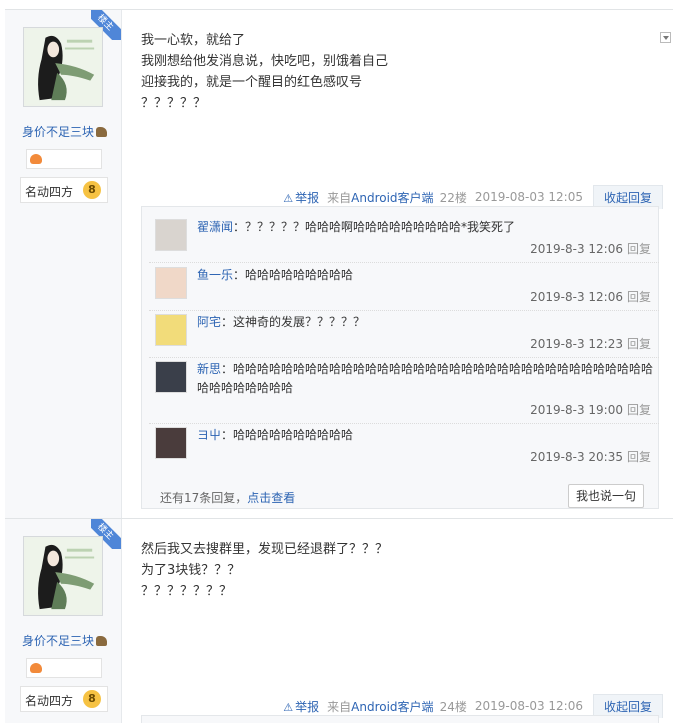  What do you see at coordinates (576, 410) in the screenshot?
I see `reply-time: 2019-8-3 19:00` at bounding box center [576, 410].